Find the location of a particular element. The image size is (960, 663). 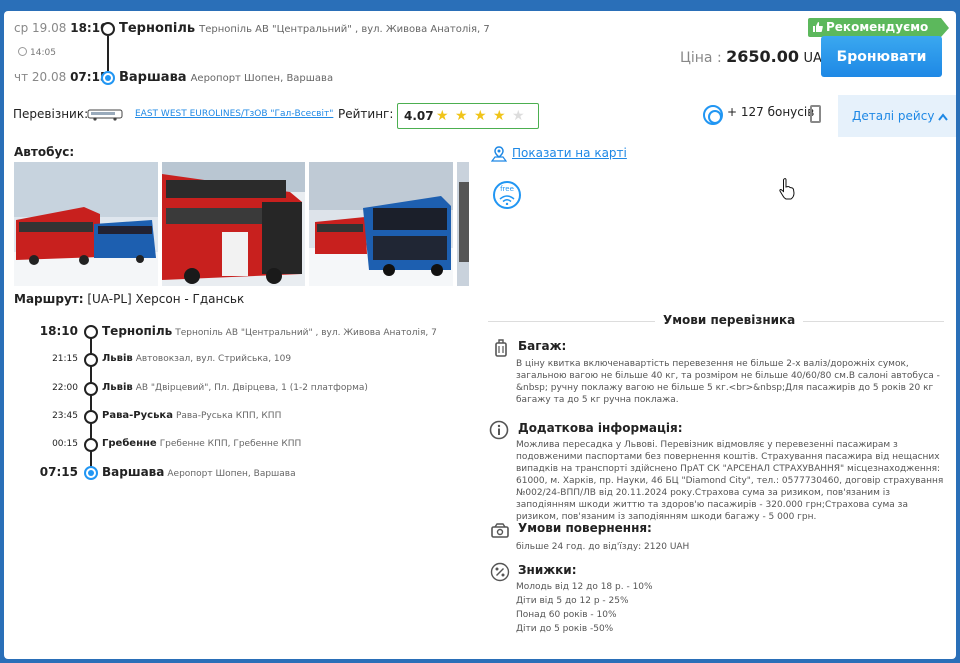

mobile-ticket-icon is located at coordinates (815, 114).